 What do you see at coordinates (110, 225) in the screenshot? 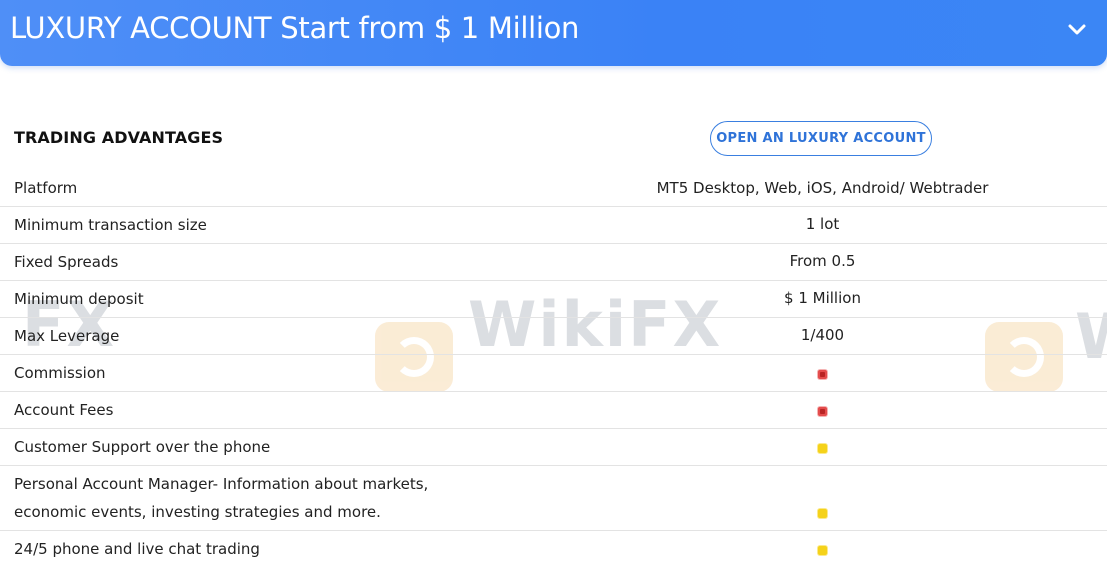
I see `row-label: Minimum transaction size` at bounding box center [110, 225].